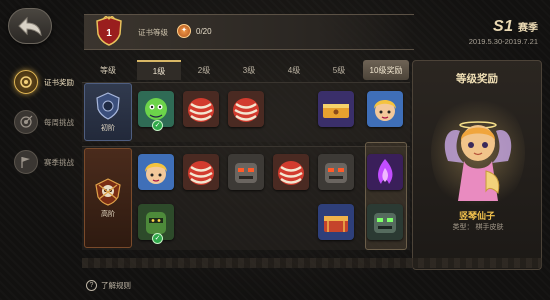 The image size is (550, 300). I want to click on season-info: S1 赛季 2019.5.30-2019.7.21, so click(503, 32).